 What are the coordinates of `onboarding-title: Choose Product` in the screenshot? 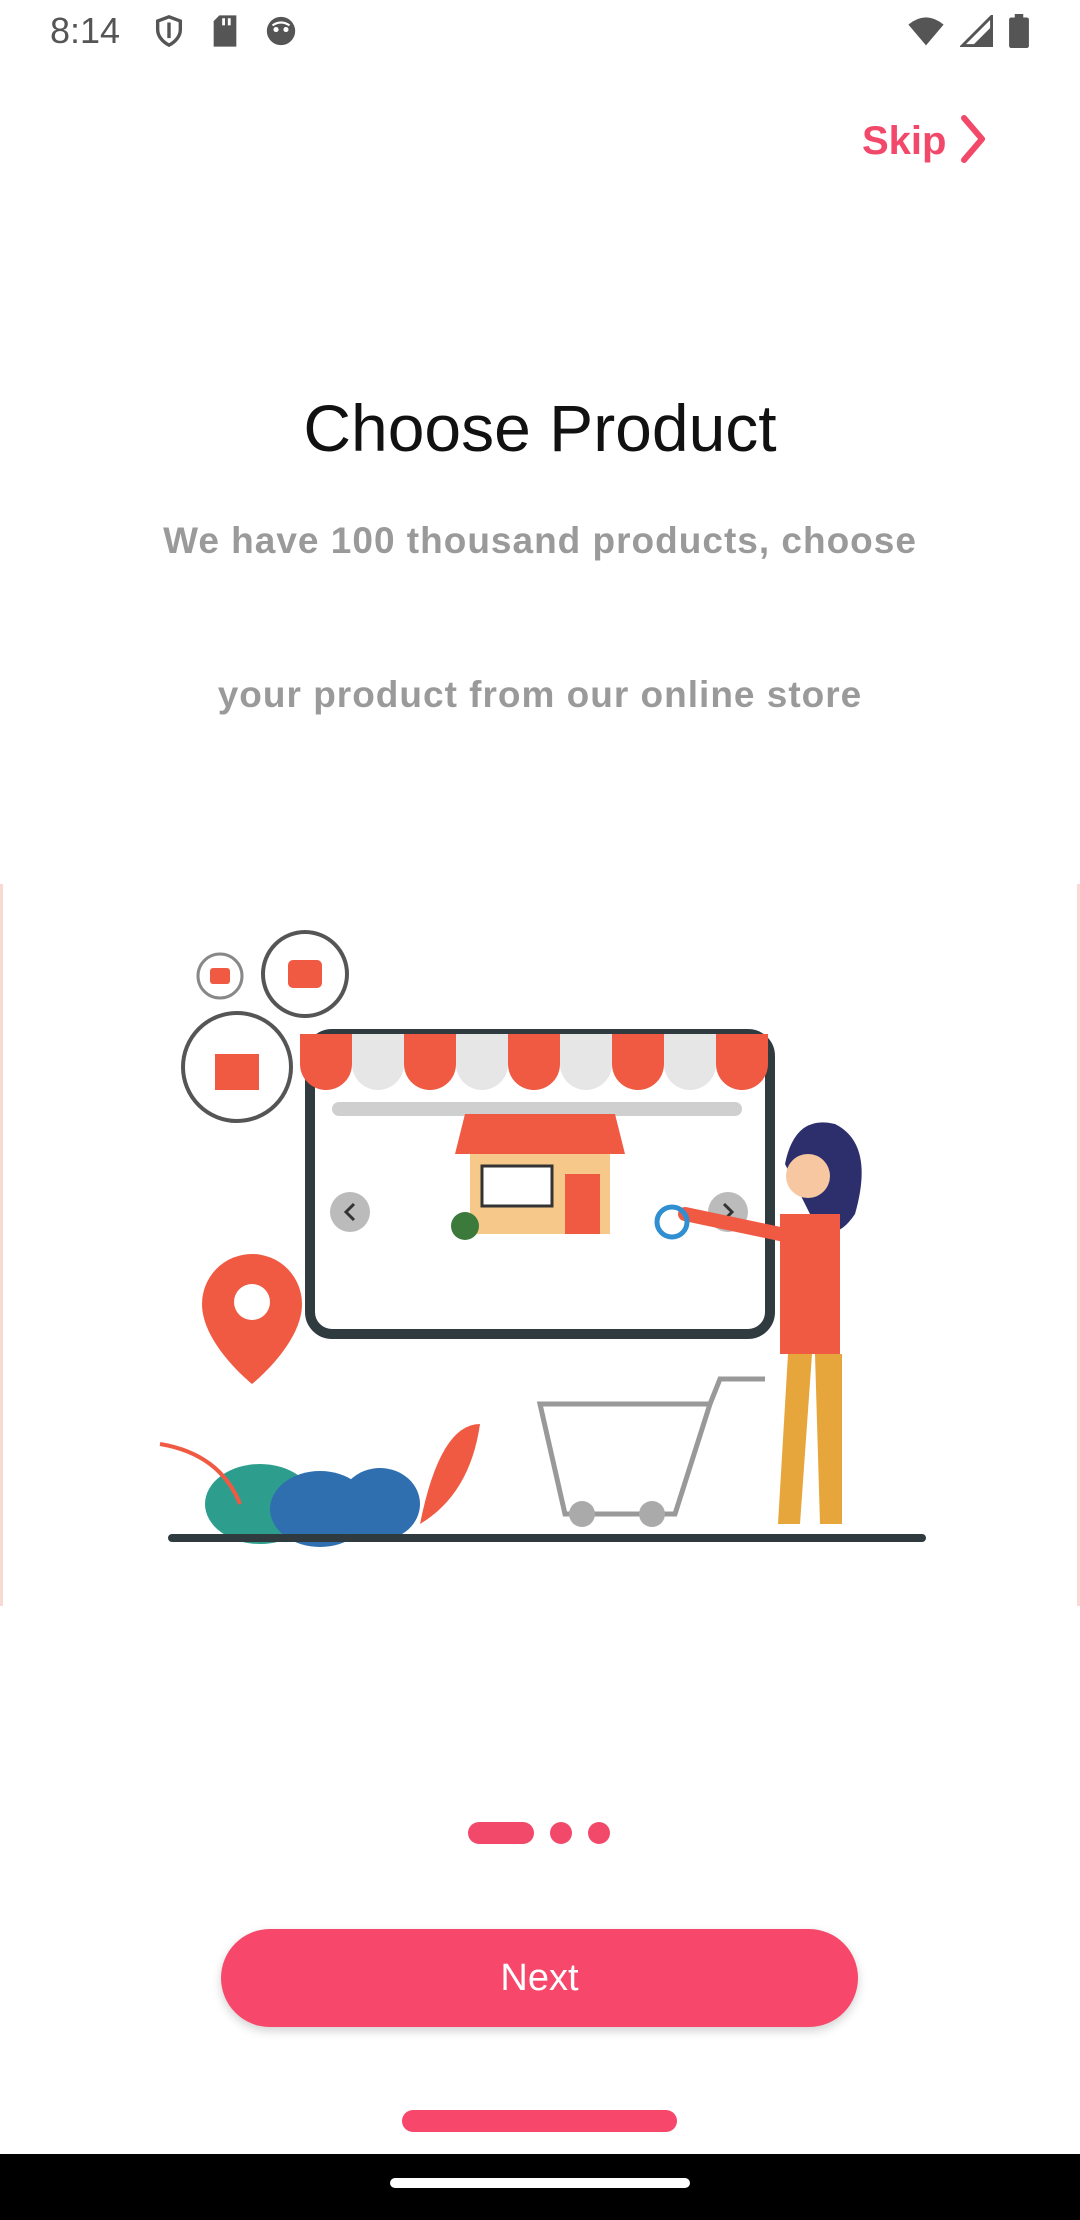 It's located at (540, 428).